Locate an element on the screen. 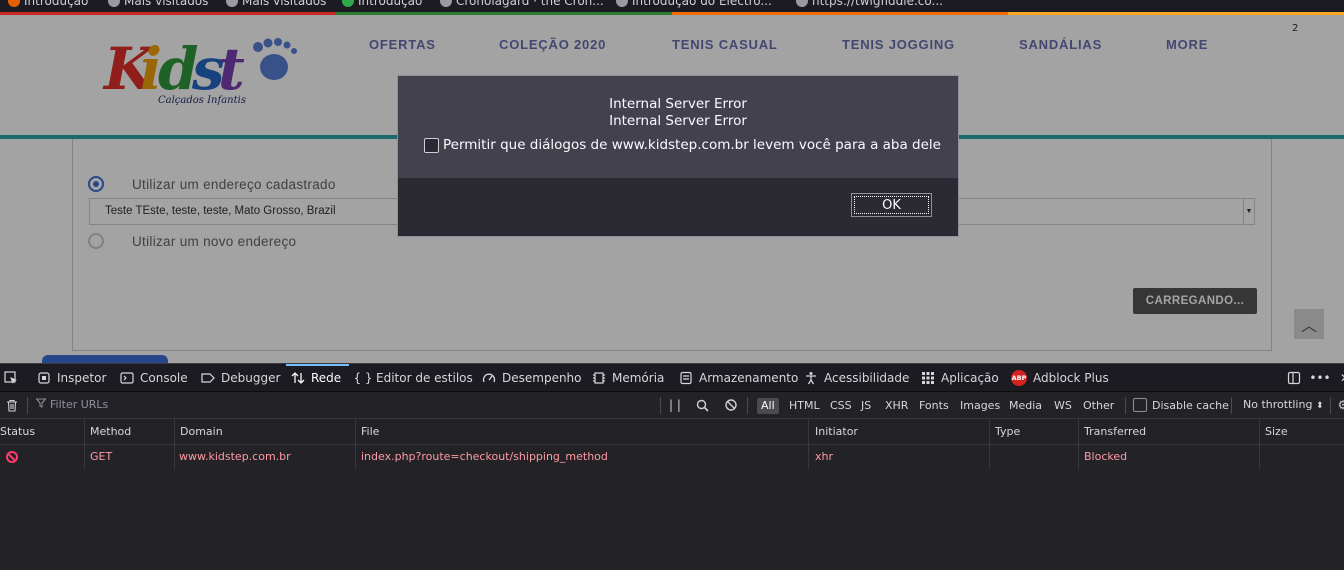  cell-method: GET is located at coordinates (101, 456).